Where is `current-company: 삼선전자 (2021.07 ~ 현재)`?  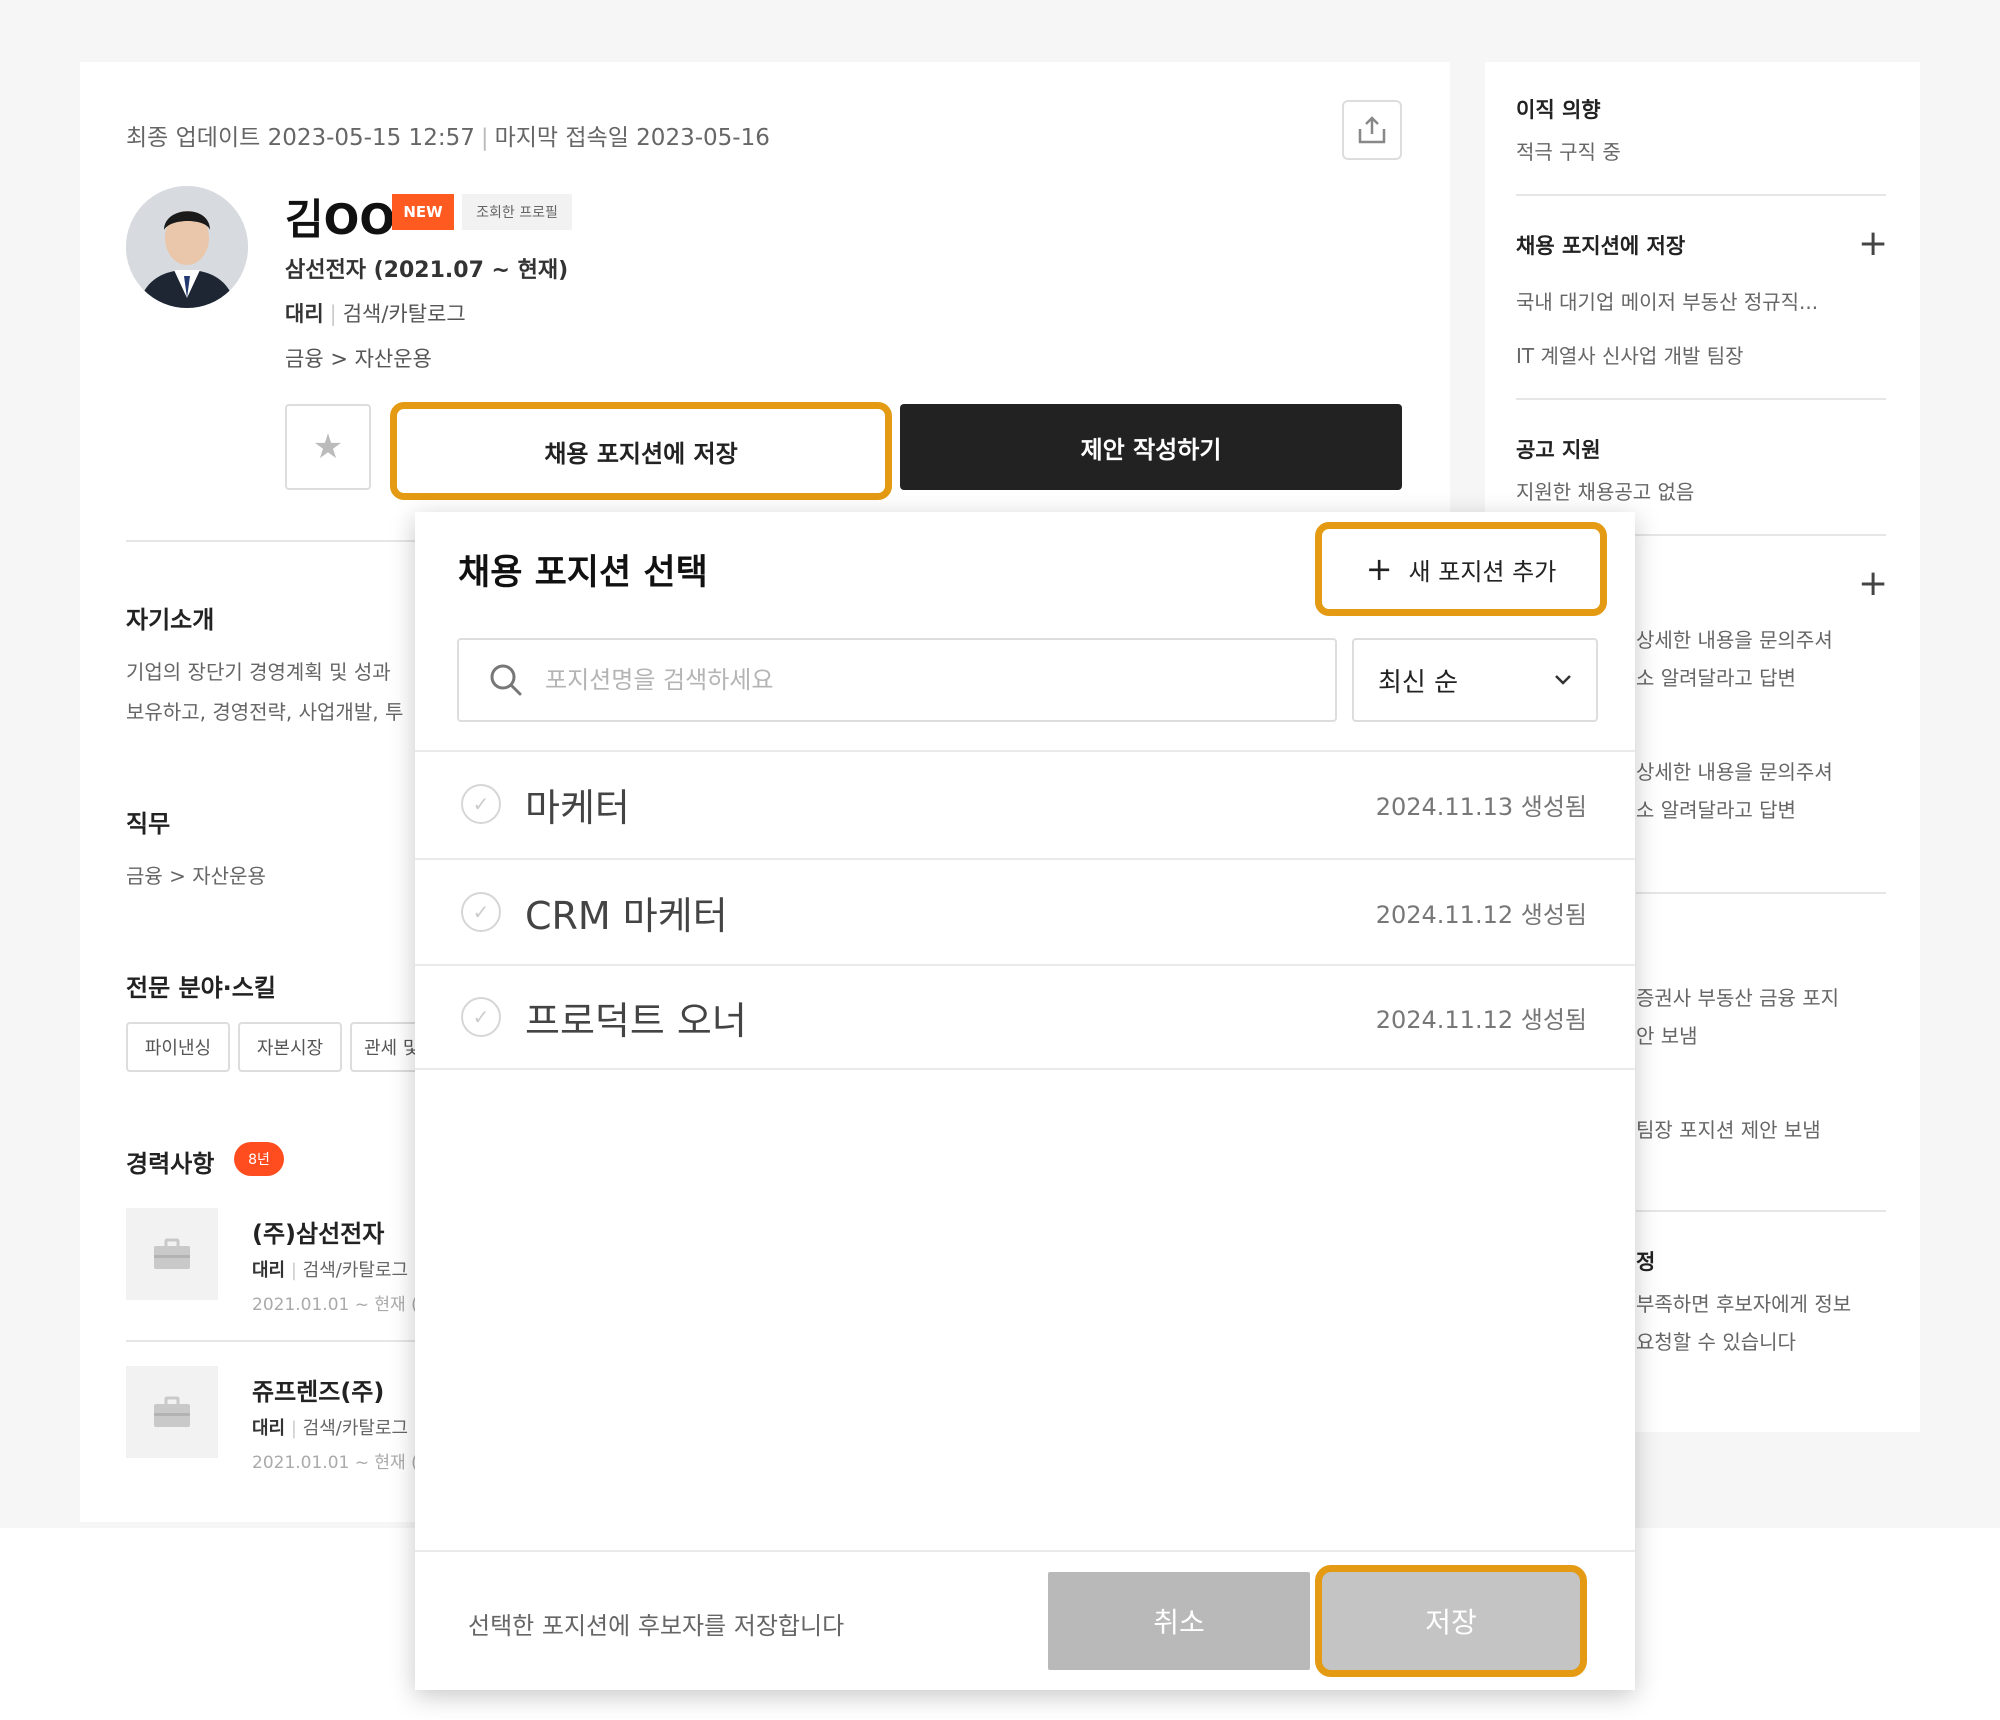
current-company: 삼선전자 (2021.07 ~ 현재) is located at coordinates (427, 270).